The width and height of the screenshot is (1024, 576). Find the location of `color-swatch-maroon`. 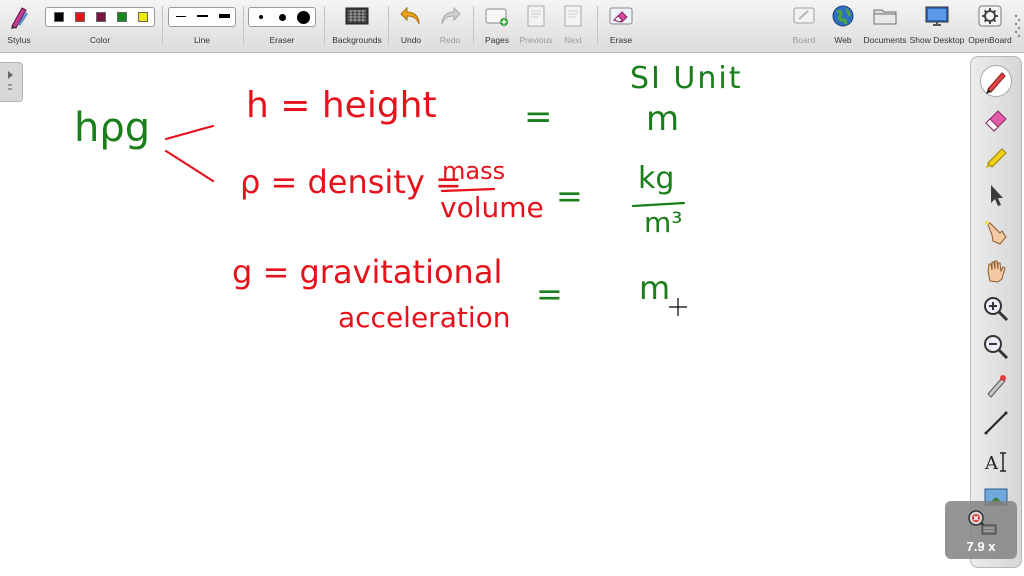

color-swatch-maroon is located at coordinates (101, 17).